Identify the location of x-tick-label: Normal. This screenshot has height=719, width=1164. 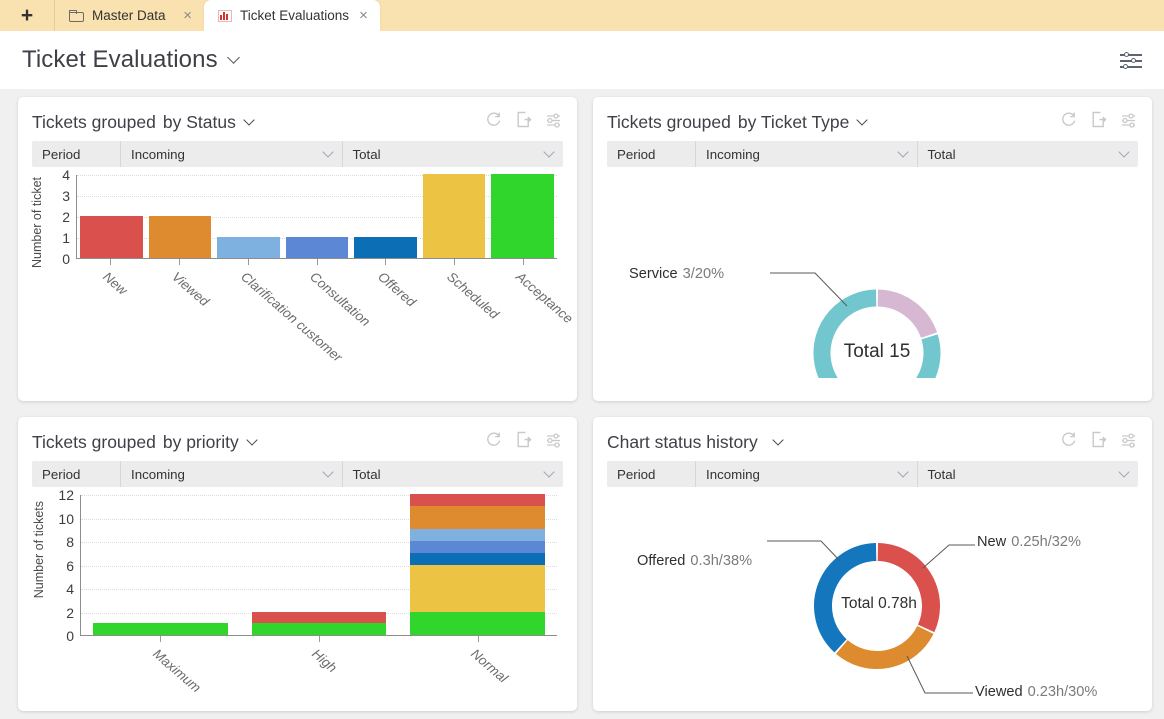
(489, 666).